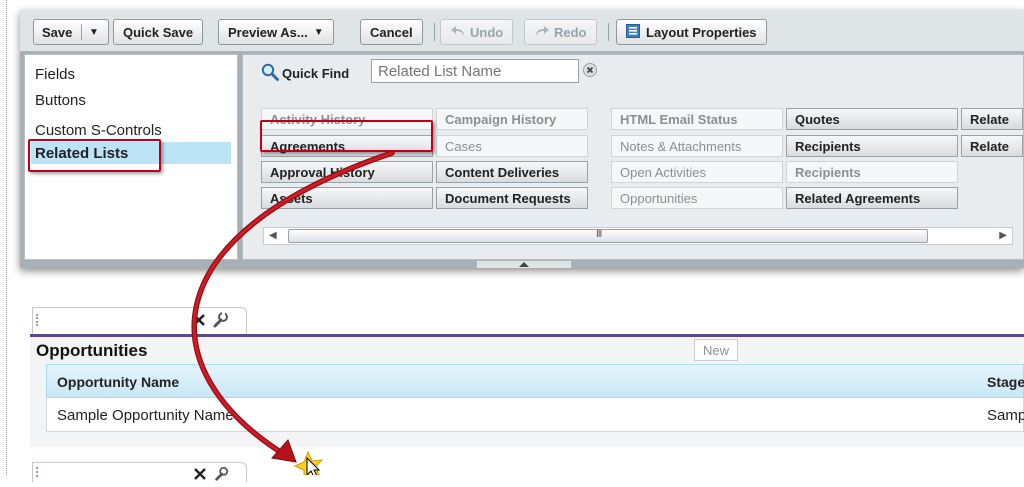  What do you see at coordinates (475, 71) in the screenshot?
I see `quick-find-input` at bounding box center [475, 71].